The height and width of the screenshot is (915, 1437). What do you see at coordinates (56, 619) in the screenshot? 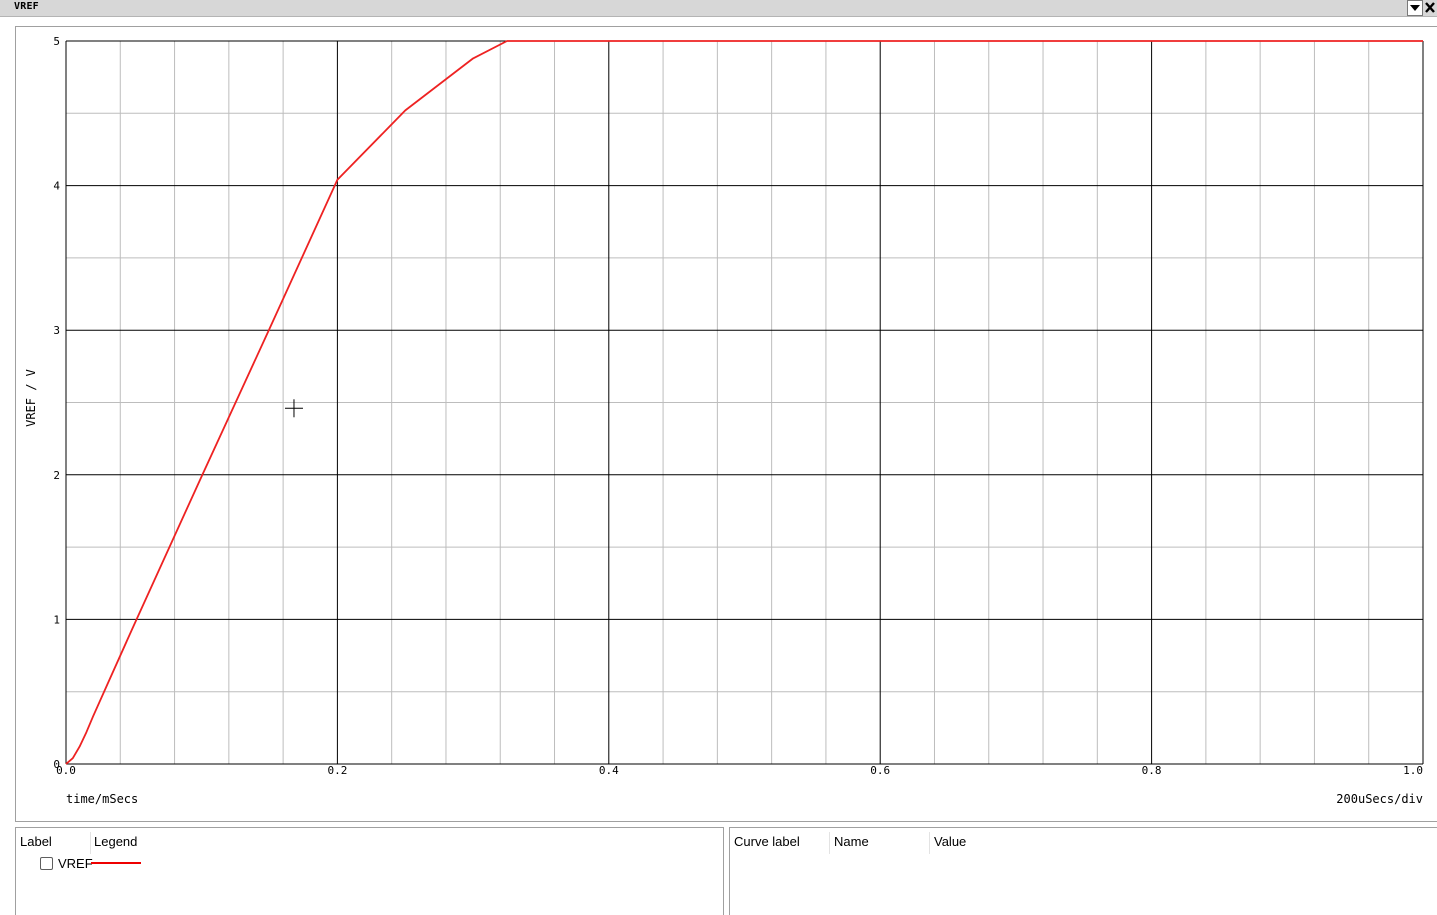
I see `y-tick-label: 1` at bounding box center [56, 619].